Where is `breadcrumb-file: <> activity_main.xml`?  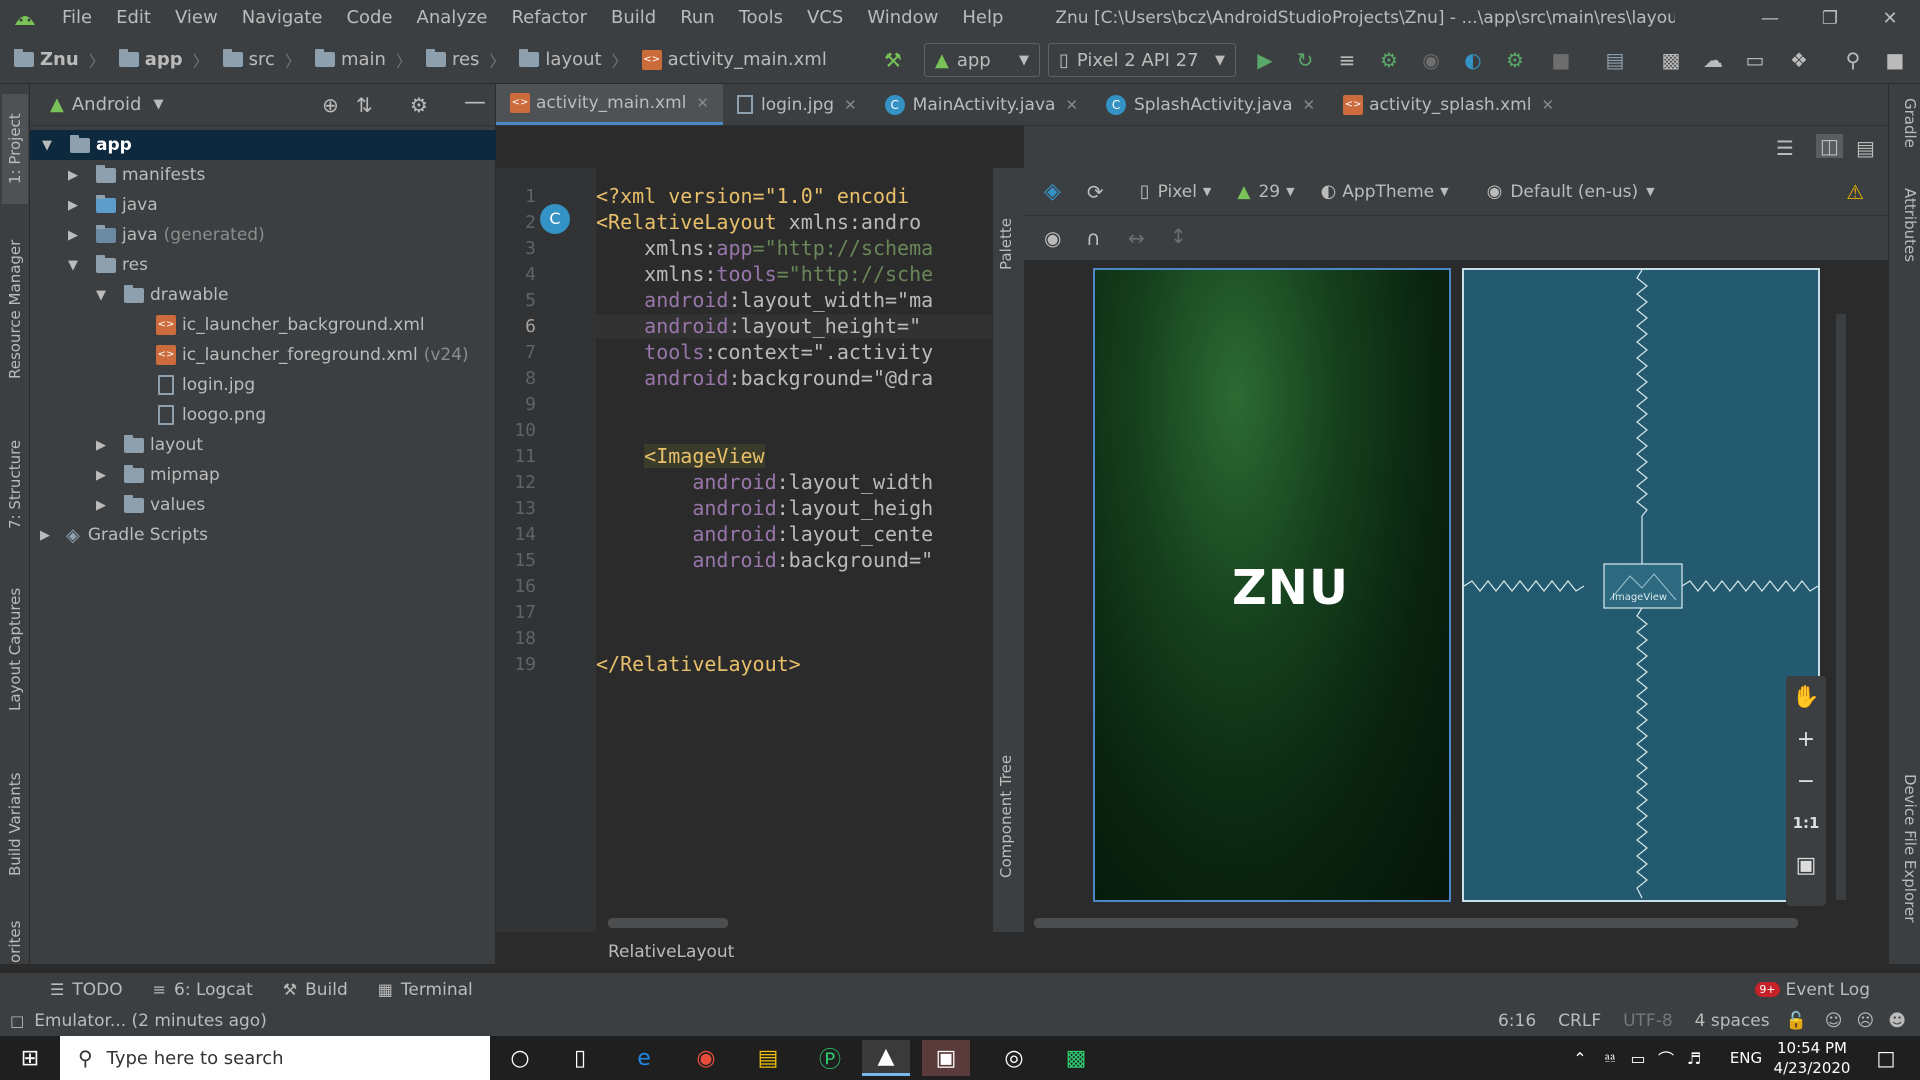 breadcrumb-file: <> activity_main.xml is located at coordinates (734, 59).